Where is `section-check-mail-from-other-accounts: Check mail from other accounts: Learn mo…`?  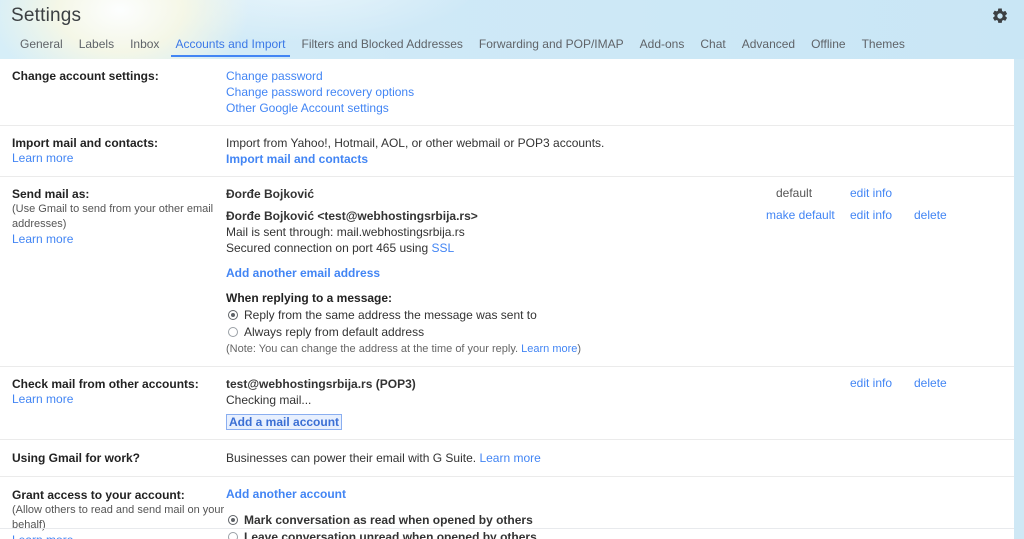
section-check-mail-from-other-accounts: Check mail from other accounts: Learn mo… is located at coordinates (507, 402).